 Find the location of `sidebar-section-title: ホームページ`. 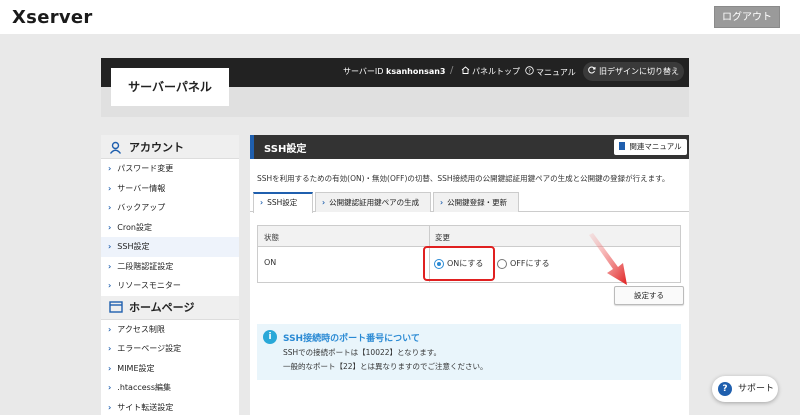

sidebar-section-title: ホームページ is located at coordinates (162, 307).